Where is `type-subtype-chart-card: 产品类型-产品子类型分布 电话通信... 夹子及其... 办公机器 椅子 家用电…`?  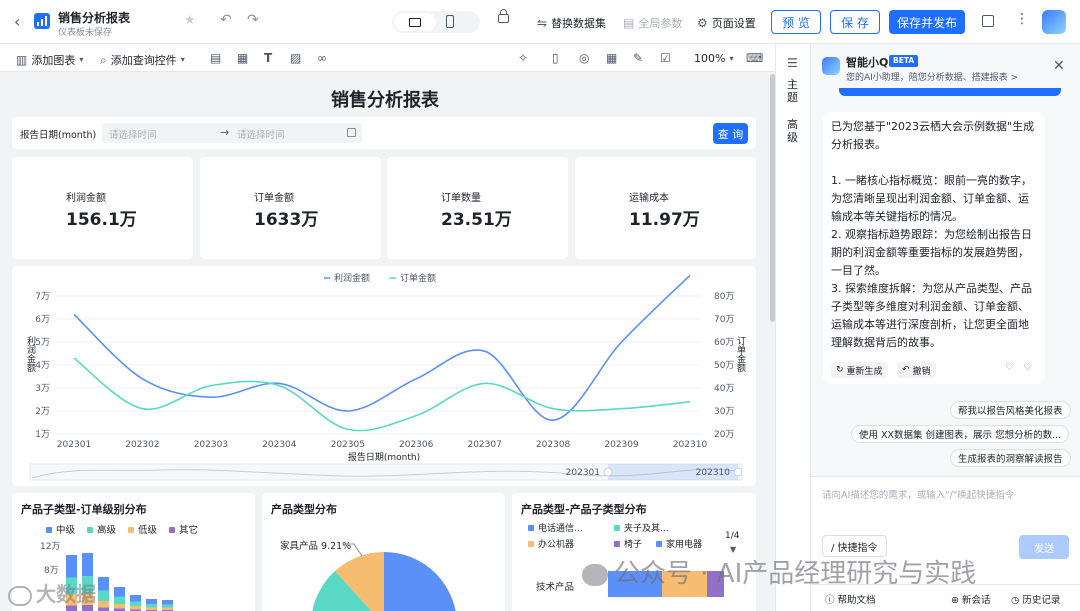
type-subtype-chart-card: 产品类型-产品子类型分布 电话通信... 夹子及其... 办公机器 椅子 家用电… is located at coordinates (634, 552).